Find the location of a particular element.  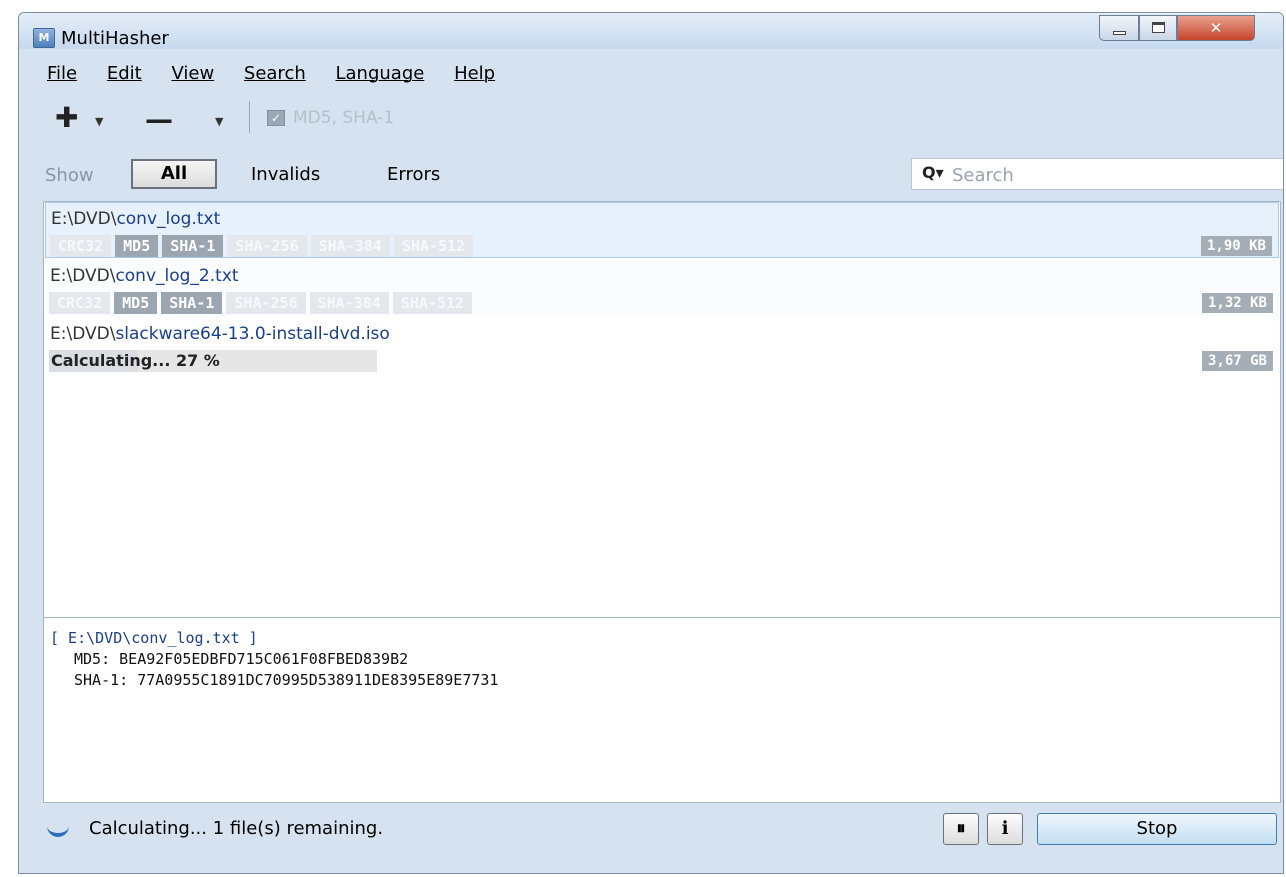

filter-invalids-button: Invalids is located at coordinates (285, 174).